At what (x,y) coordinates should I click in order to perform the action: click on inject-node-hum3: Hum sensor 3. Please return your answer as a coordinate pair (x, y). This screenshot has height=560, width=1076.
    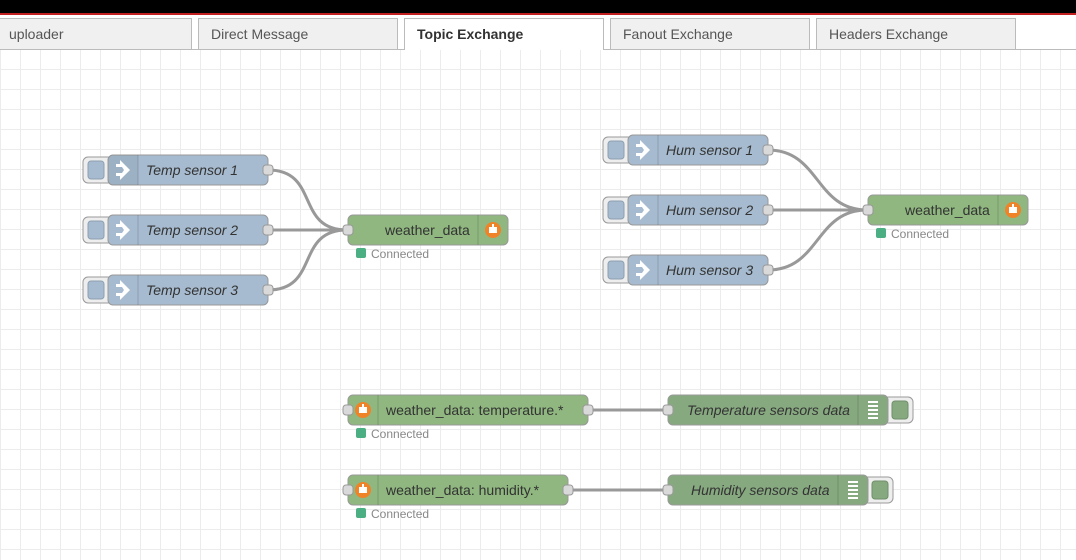
    Looking at the image, I should click on (688, 270).